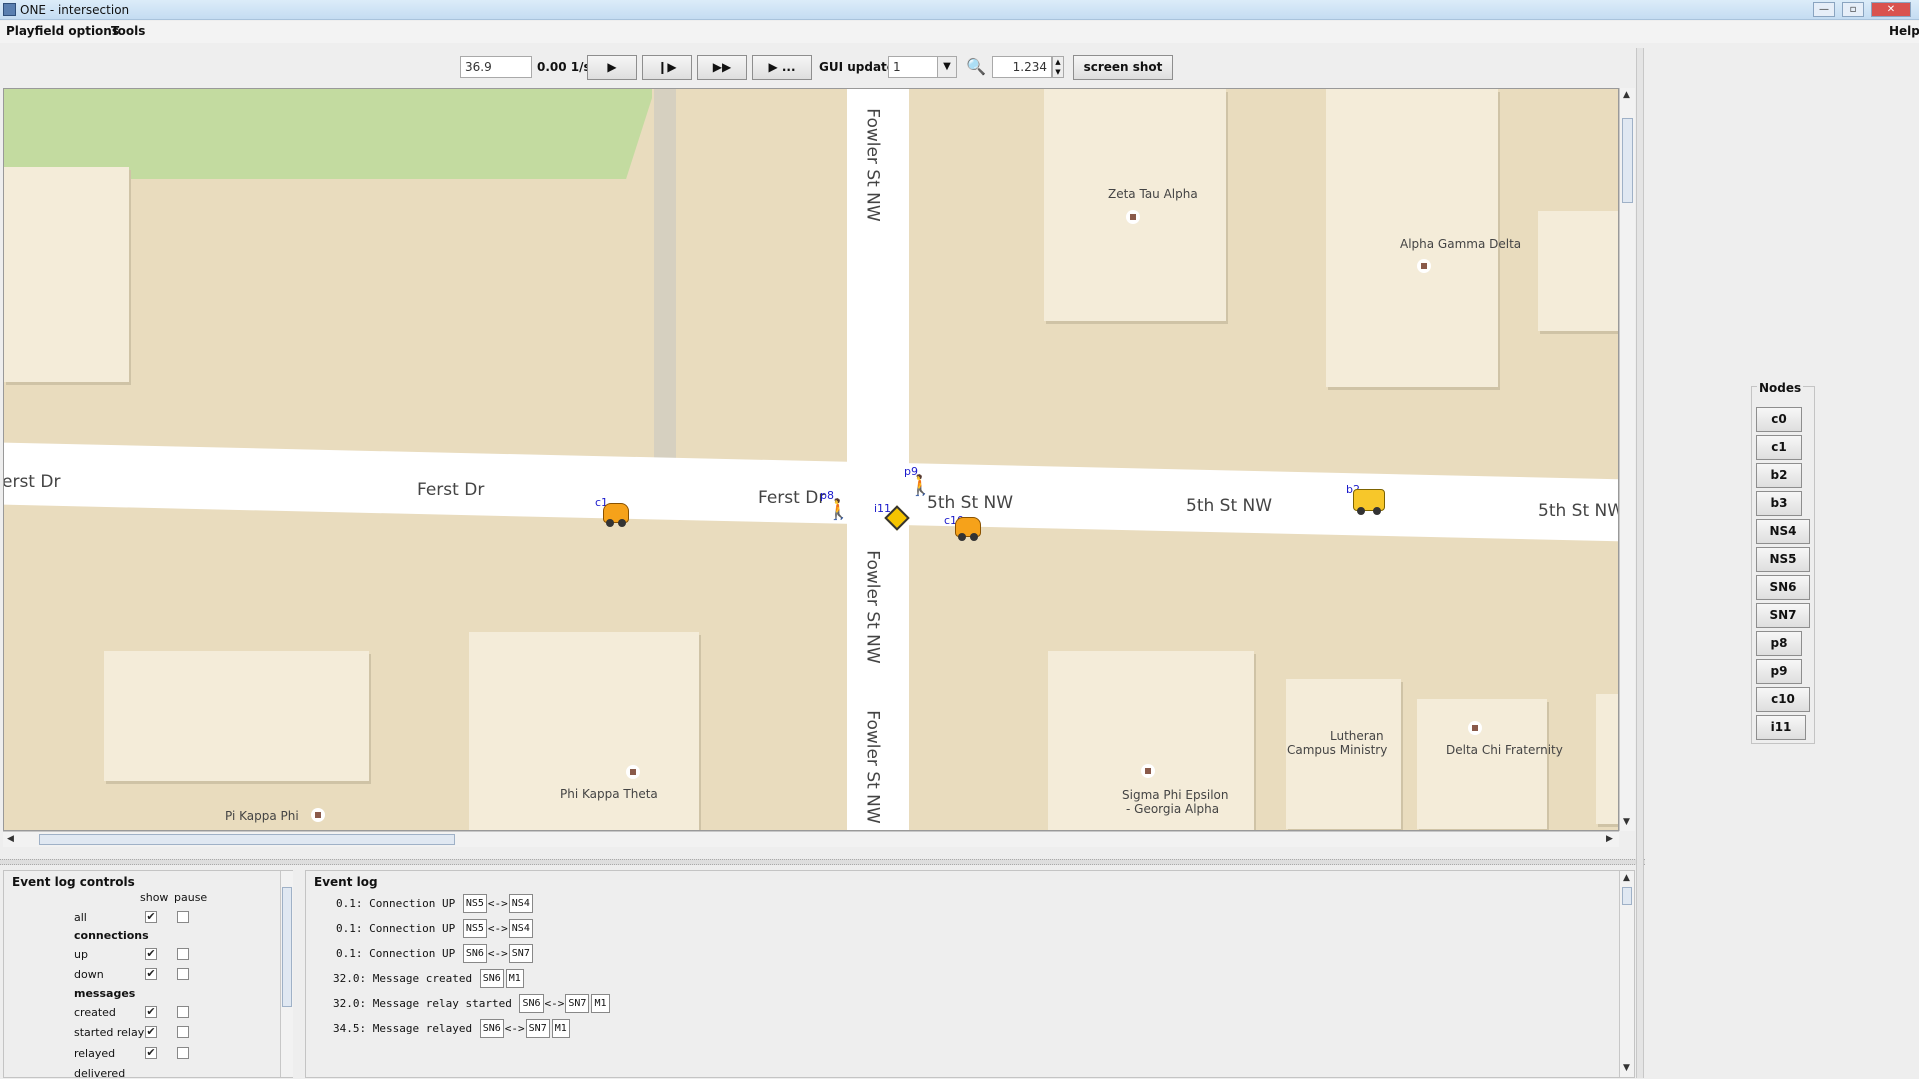 This screenshot has height=1079, width=1919. Describe the element at coordinates (616, 515) in the screenshot. I see `car-node-c1` at that location.